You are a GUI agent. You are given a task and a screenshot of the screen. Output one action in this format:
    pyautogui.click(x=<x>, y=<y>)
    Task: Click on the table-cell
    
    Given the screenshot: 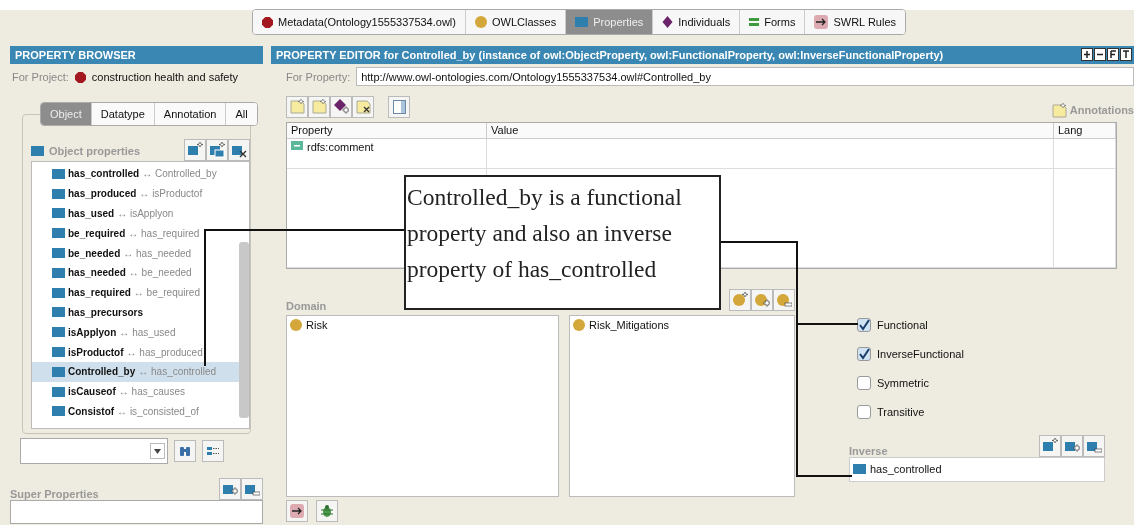 What is the action you would take?
    pyautogui.click(x=1085, y=153)
    